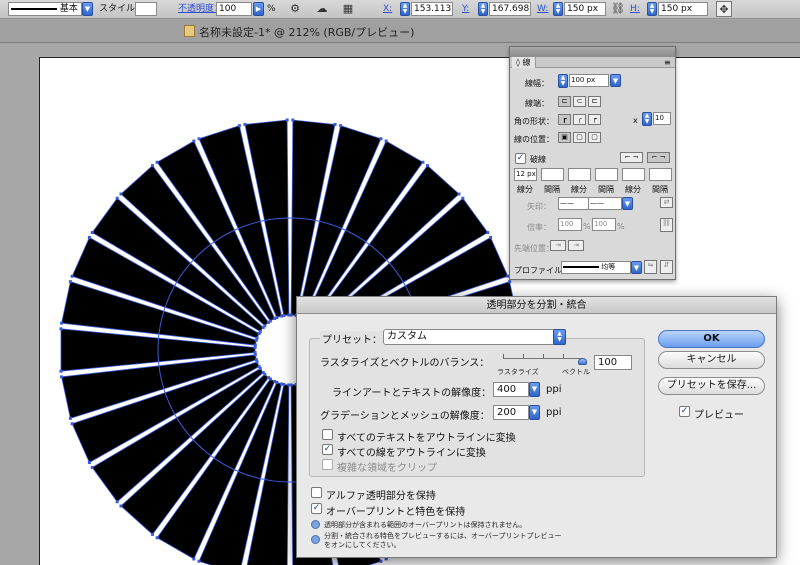 This screenshot has height=565, width=800. What do you see at coordinates (594, 101) in the screenshot?
I see `square-cap-button: ⊏` at bounding box center [594, 101].